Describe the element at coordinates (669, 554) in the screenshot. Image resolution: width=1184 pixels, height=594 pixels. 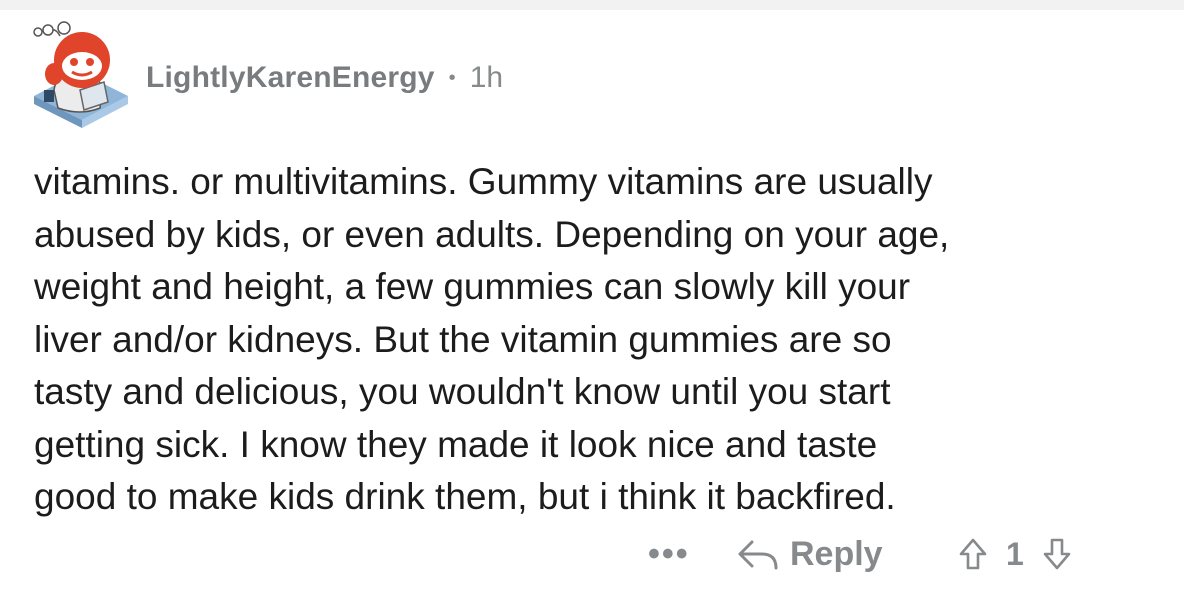
I see `more-options-button: •••` at that location.